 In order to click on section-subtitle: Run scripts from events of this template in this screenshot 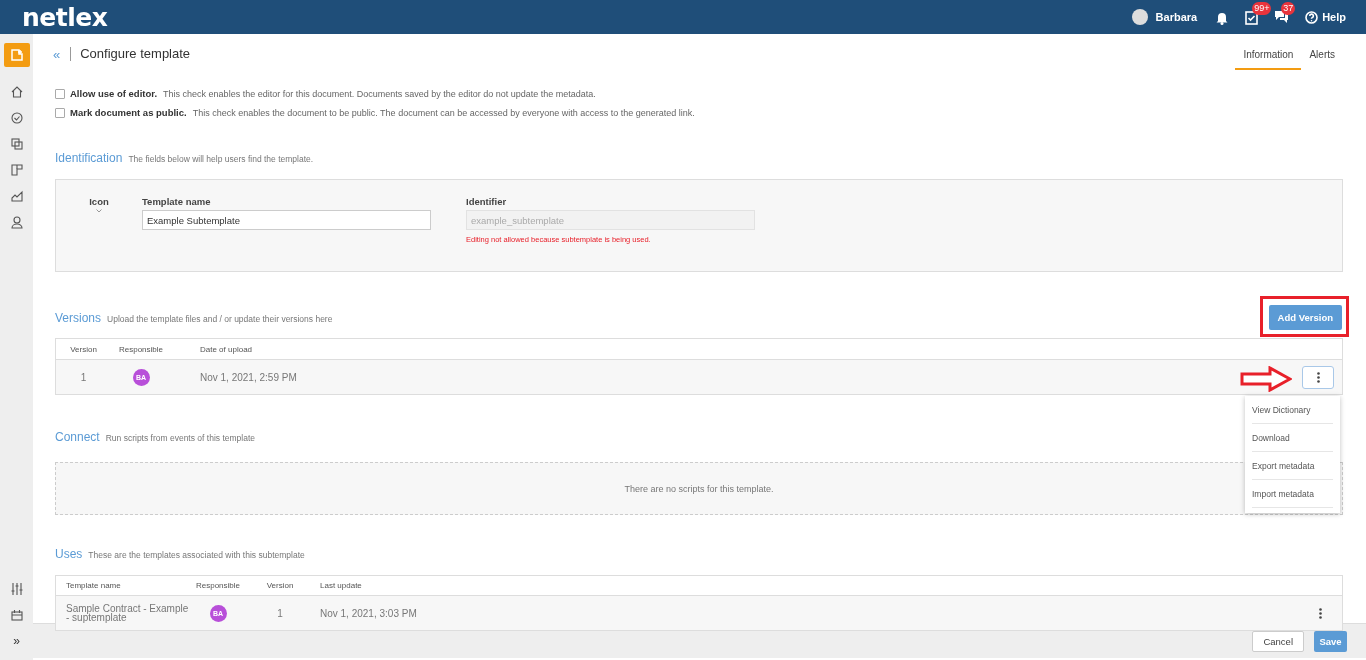, I will do `click(180, 438)`.